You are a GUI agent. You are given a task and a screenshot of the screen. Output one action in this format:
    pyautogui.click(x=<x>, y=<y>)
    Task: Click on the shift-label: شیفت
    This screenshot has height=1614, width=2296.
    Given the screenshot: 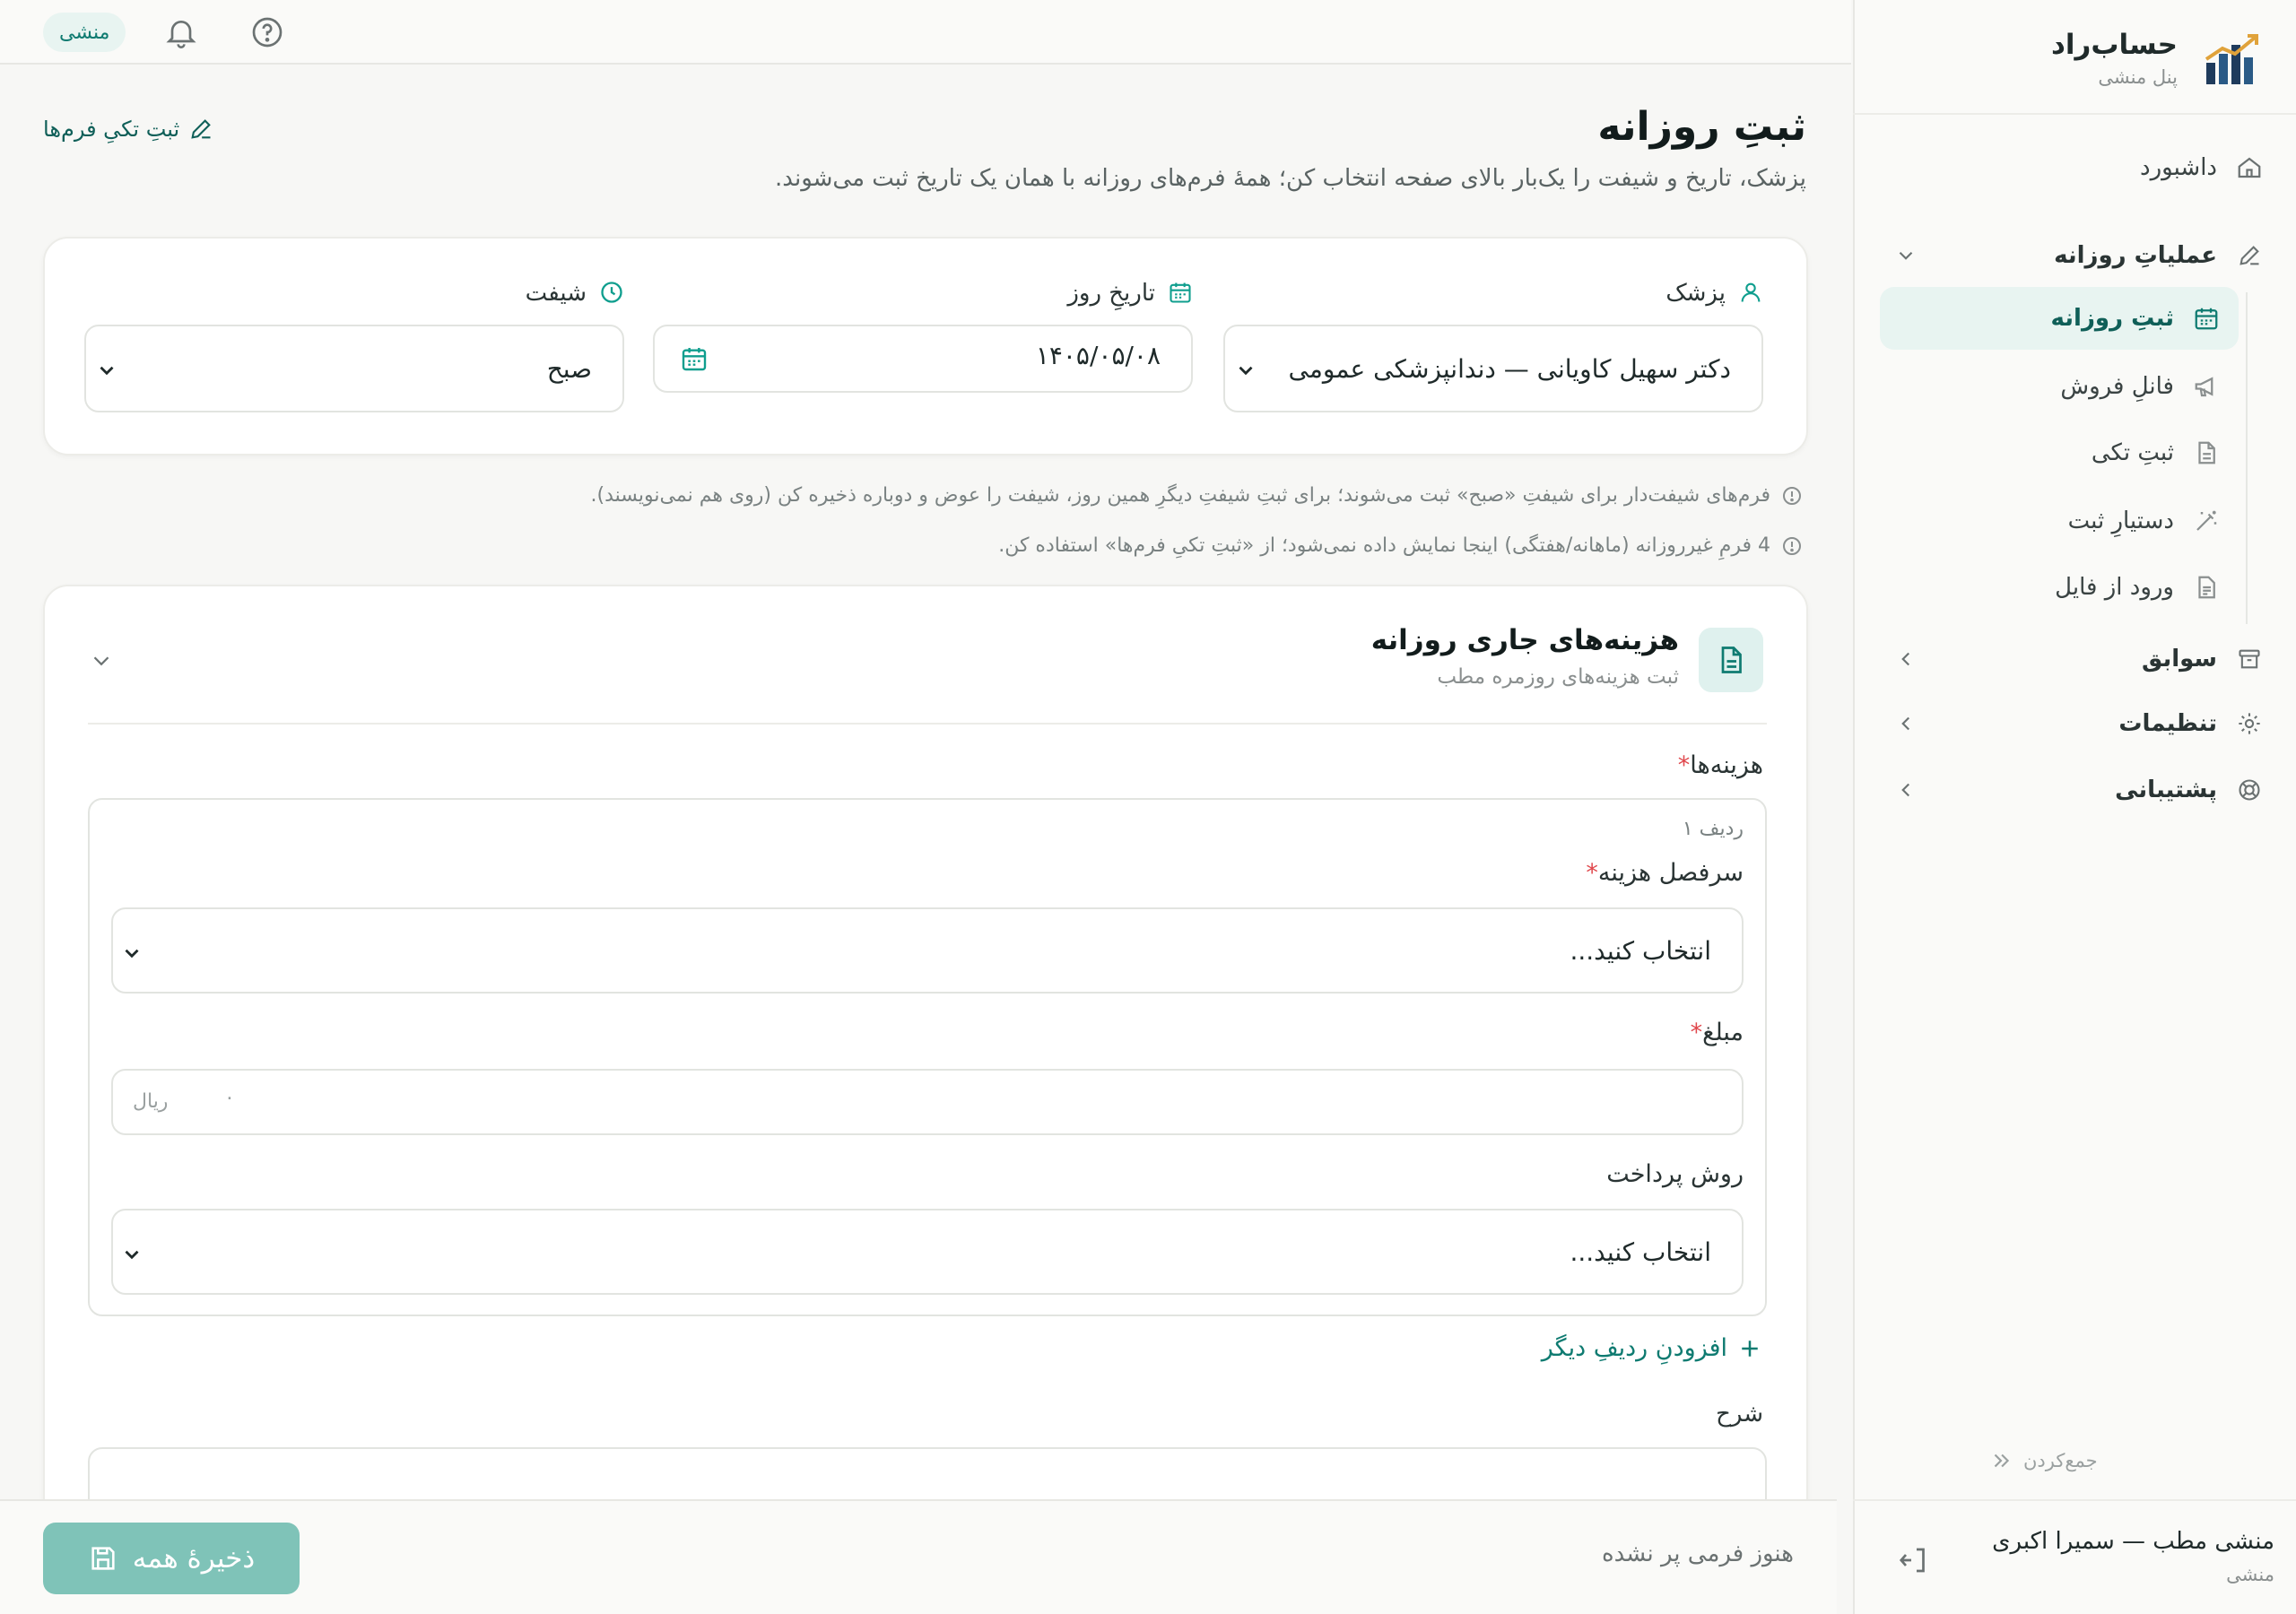 What is the action you would take?
    pyautogui.click(x=575, y=293)
    